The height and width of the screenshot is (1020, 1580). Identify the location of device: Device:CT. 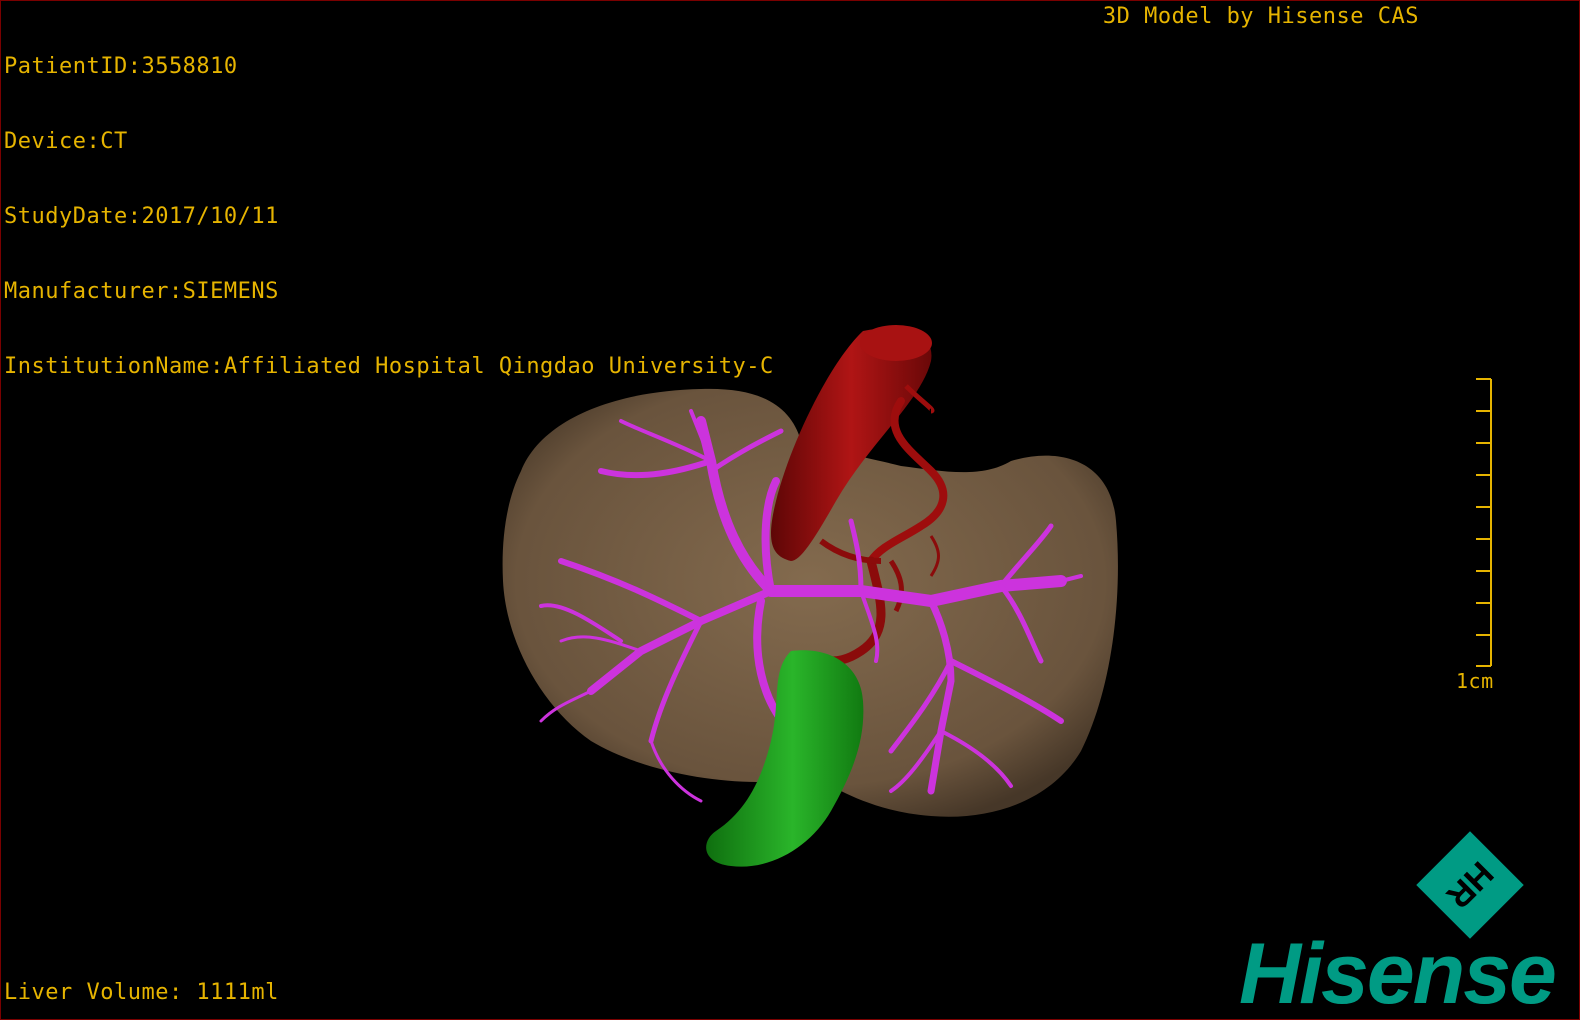
(66, 141).